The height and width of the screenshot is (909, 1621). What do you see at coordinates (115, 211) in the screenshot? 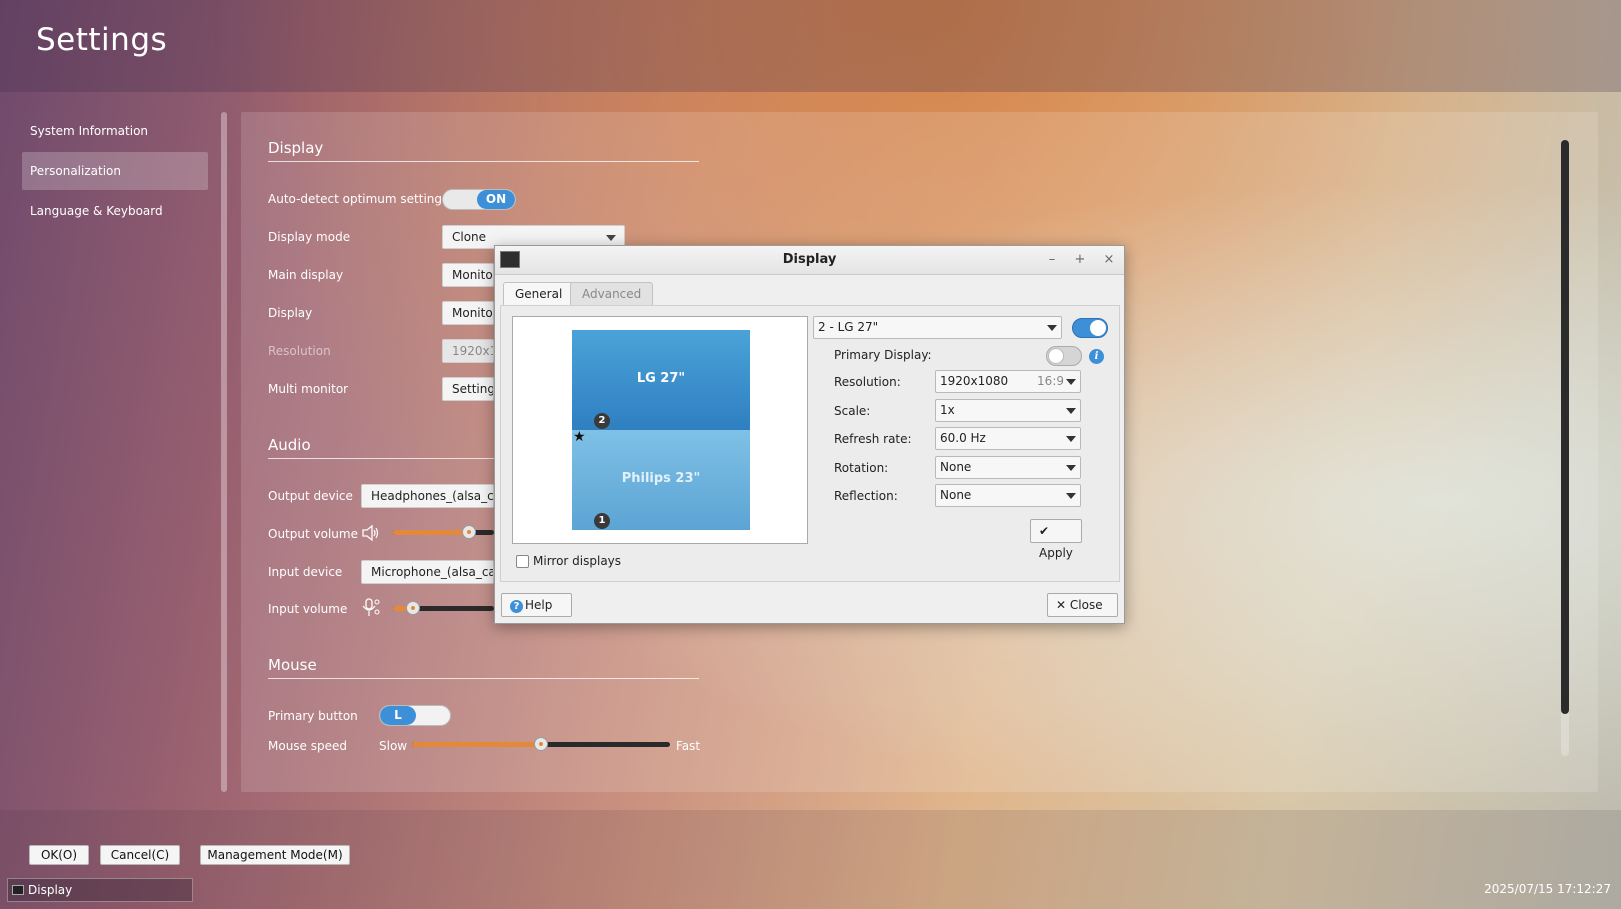
I see `sidebar-item-language-keyboard: Language & Keyboard` at bounding box center [115, 211].